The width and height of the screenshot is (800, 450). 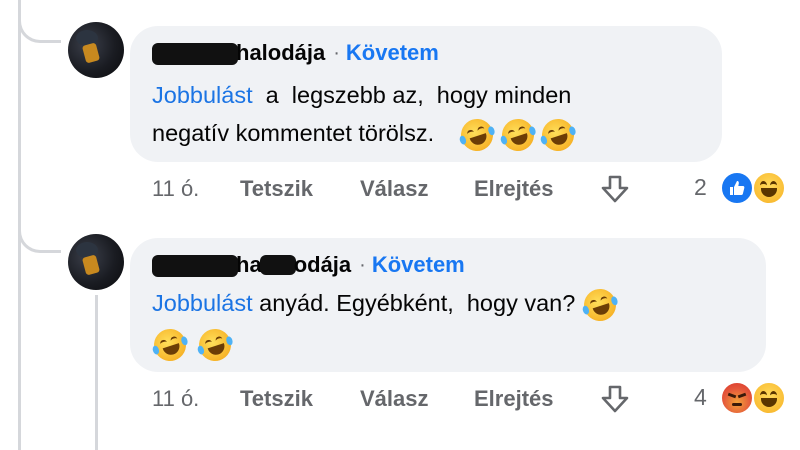 I want to click on reaction-count: 2, so click(x=700, y=187).